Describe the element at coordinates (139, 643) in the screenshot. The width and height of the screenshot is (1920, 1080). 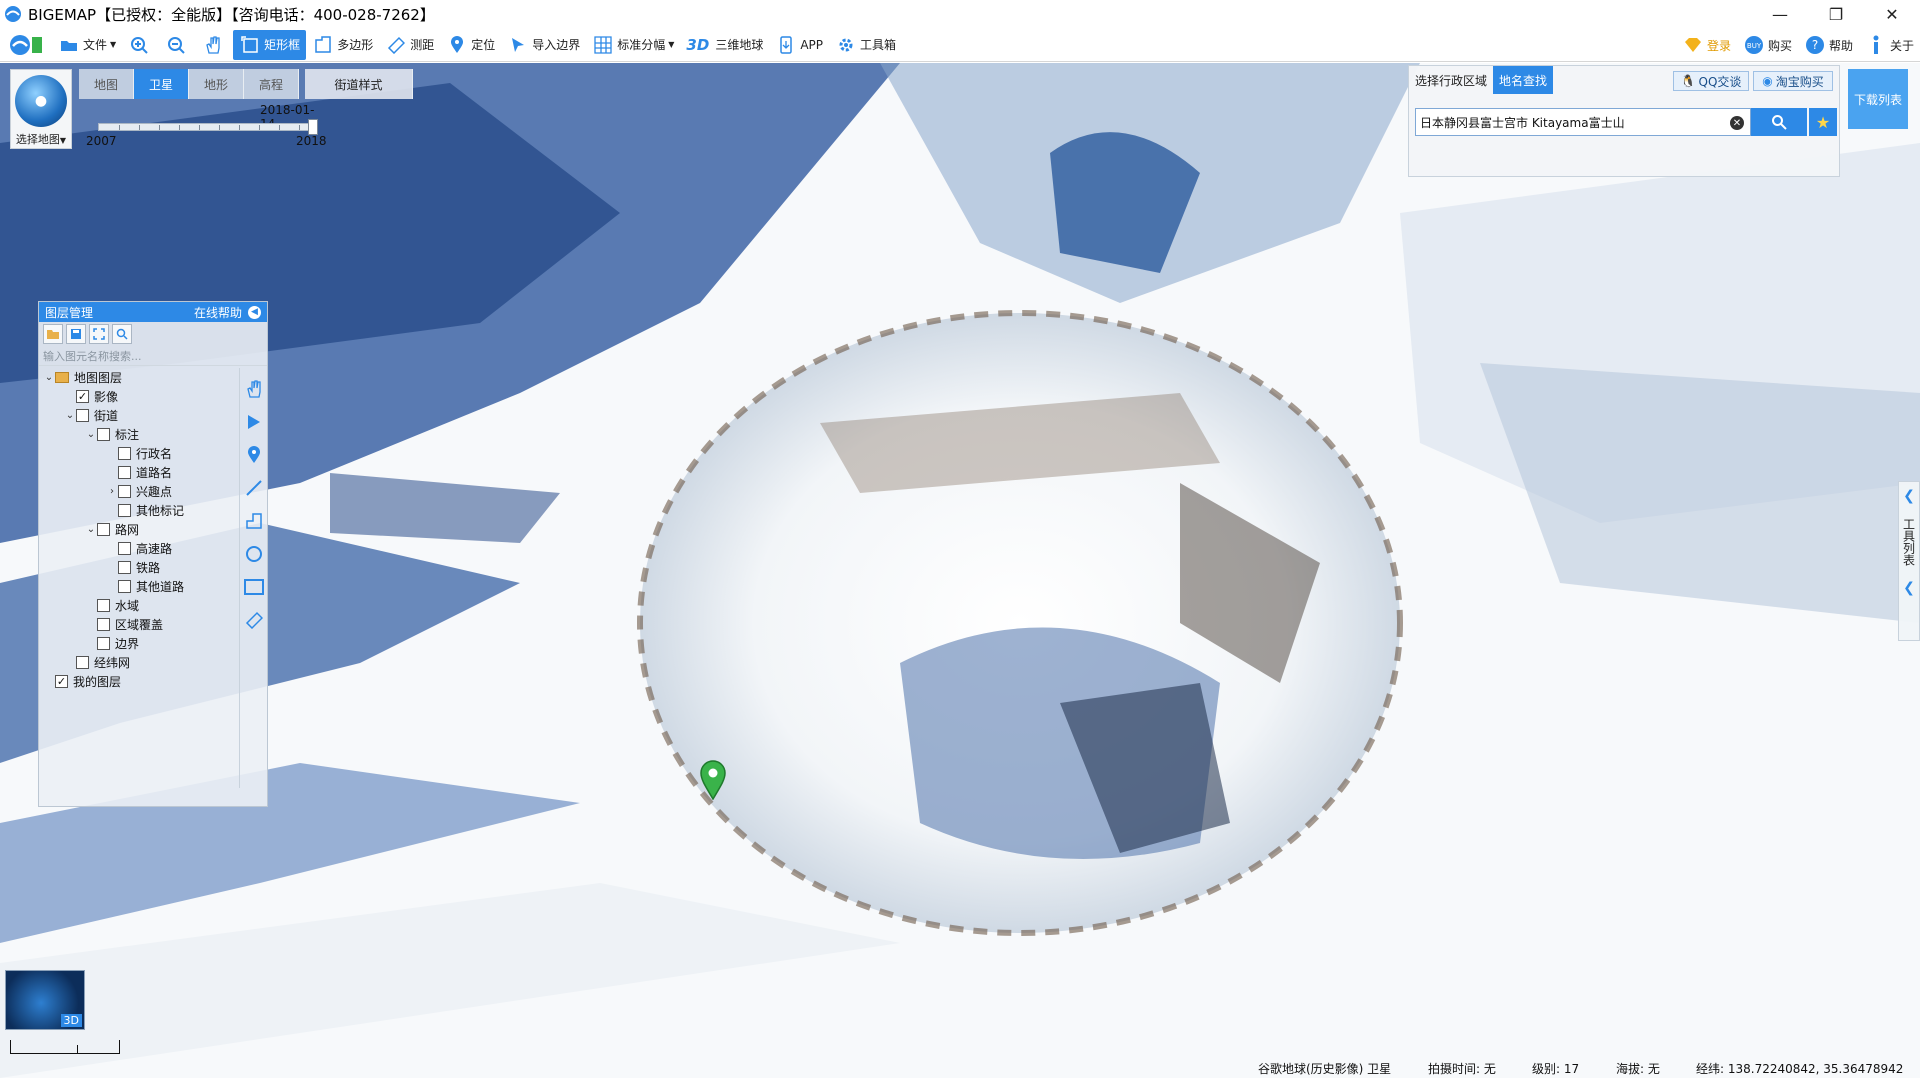
I see `layer-tree-row: 边界` at that location.